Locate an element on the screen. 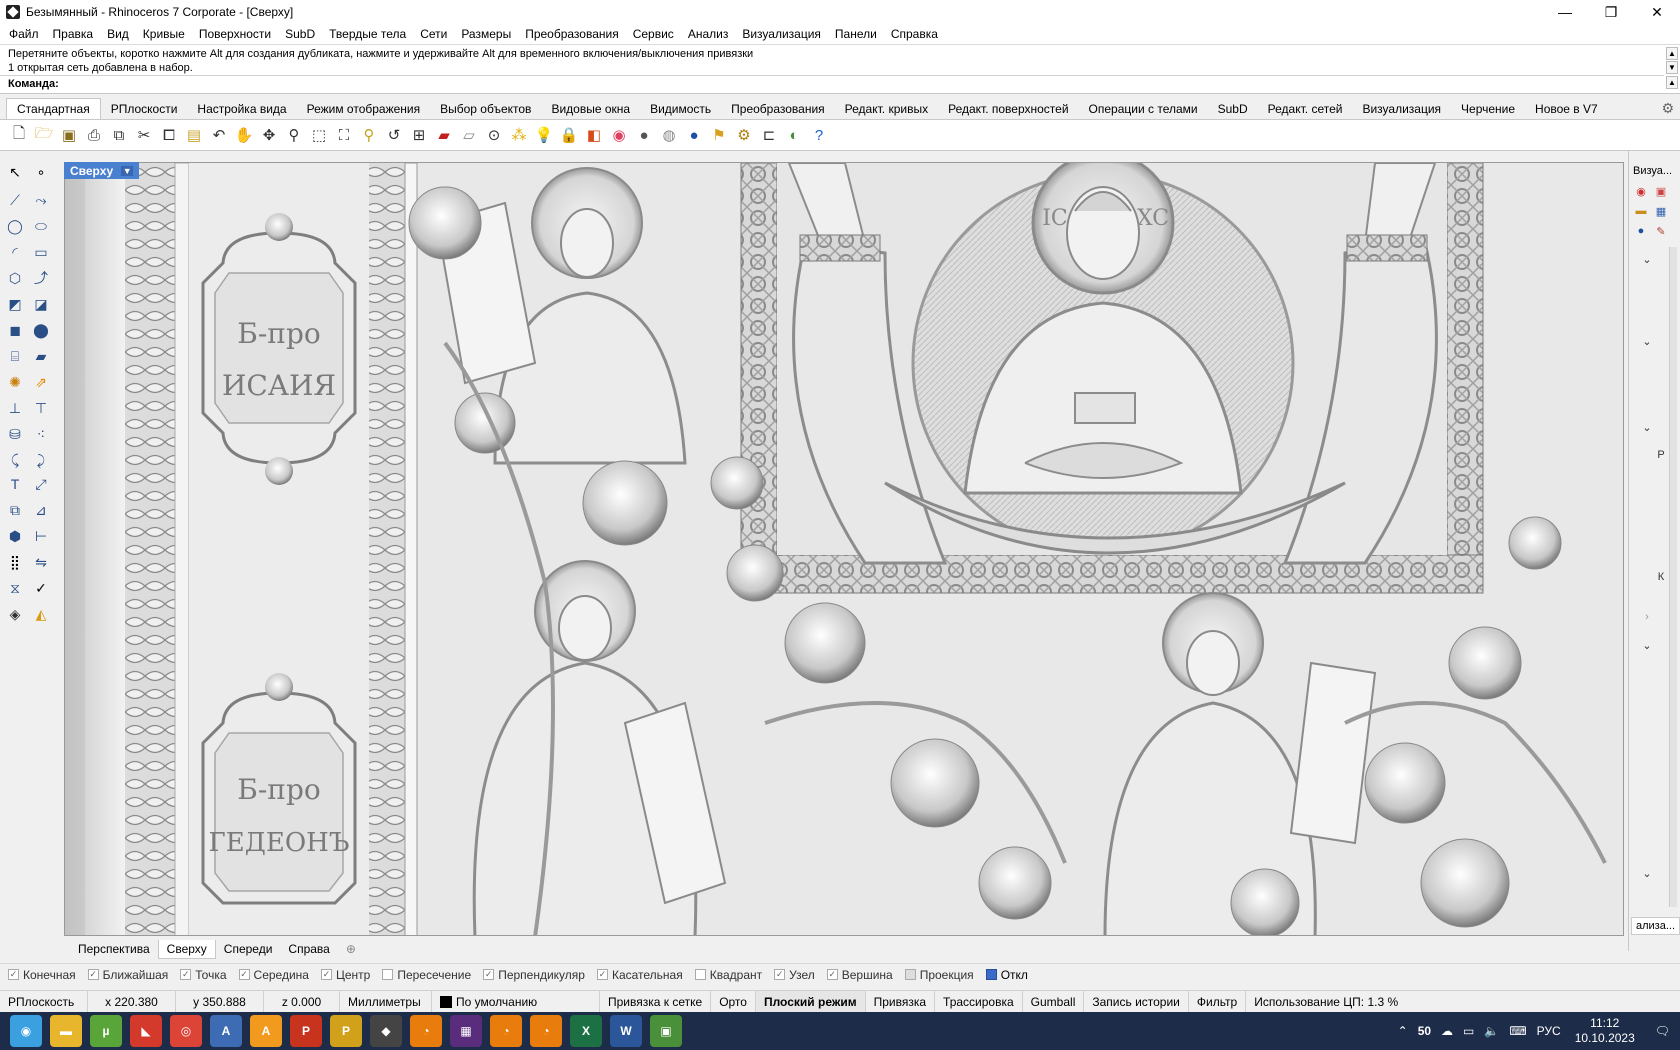 Image resolution: width=1680 pixels, height=1050 pixels. color-wheel-icon: ◉ is located at coordinates (1641, 191).